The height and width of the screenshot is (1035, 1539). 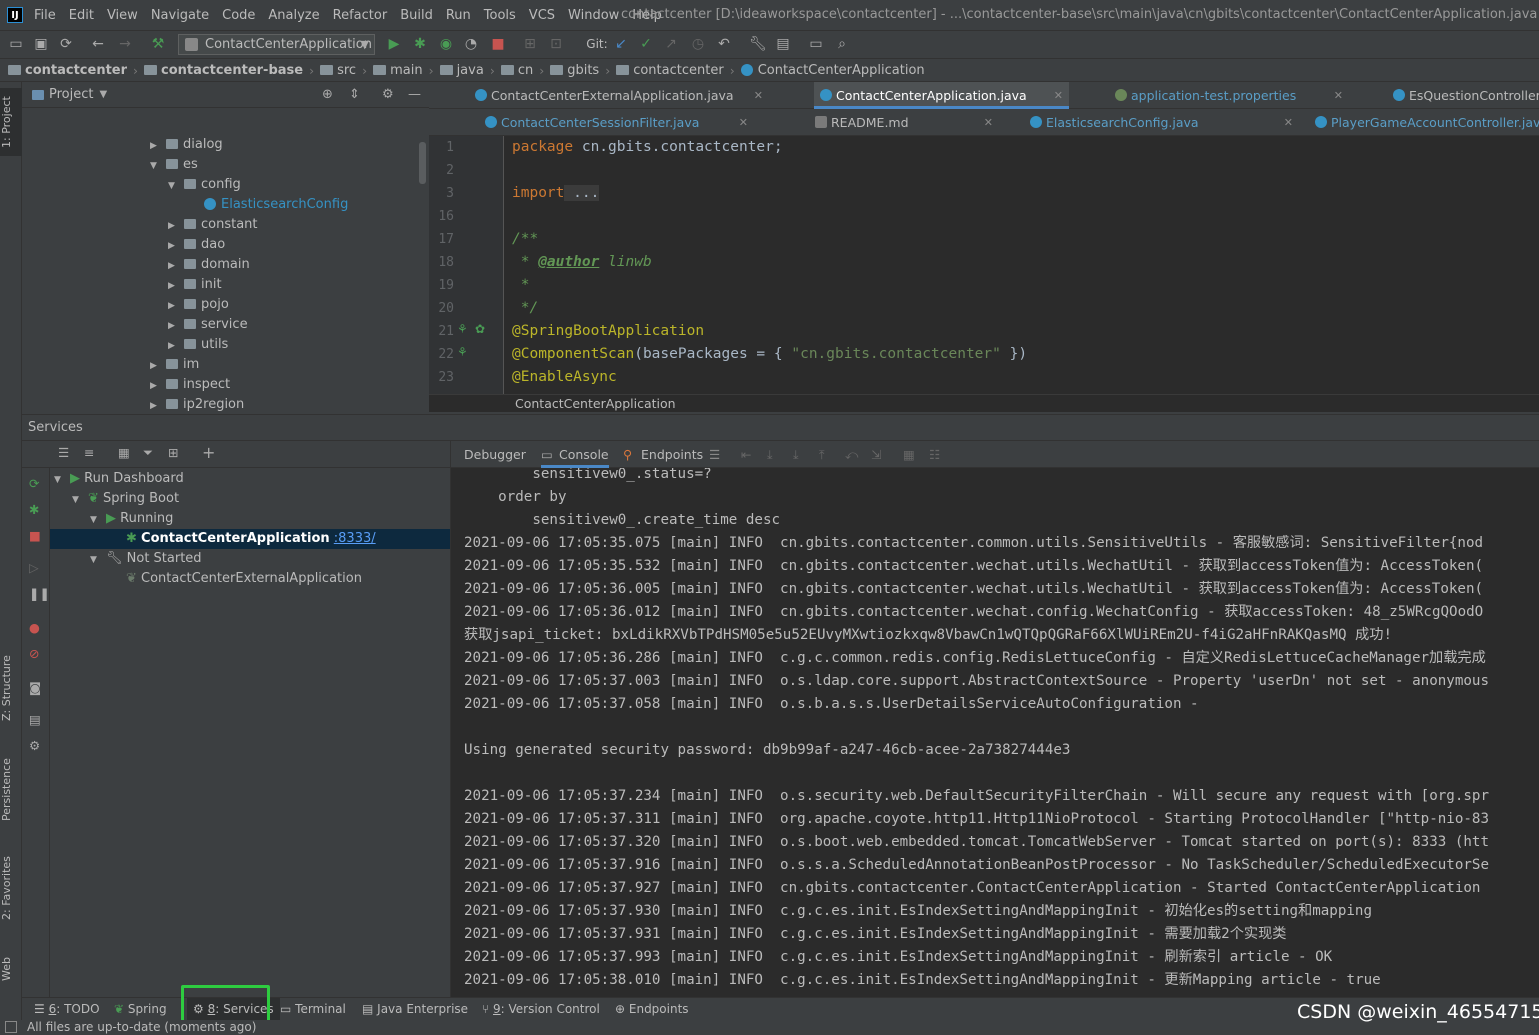 I want to click on breadcrumb-item-2: src, so click(x=338, y=70).